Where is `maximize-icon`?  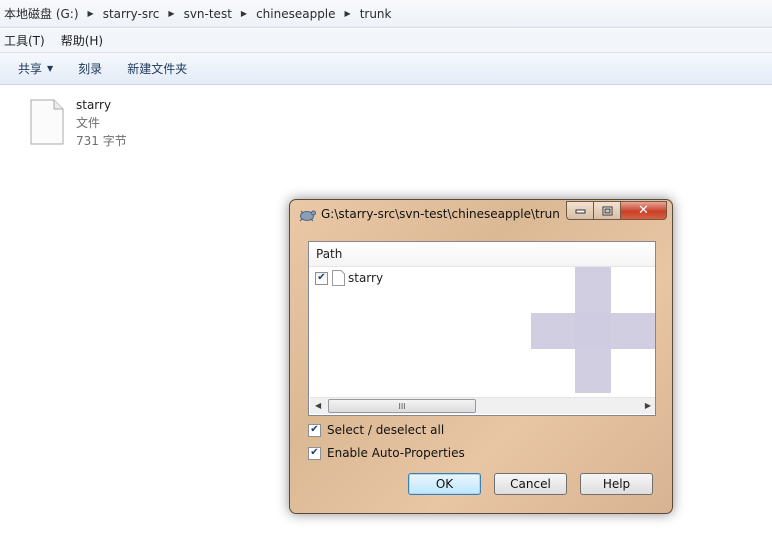
maximize-icon is located at coordinates (607, 210).